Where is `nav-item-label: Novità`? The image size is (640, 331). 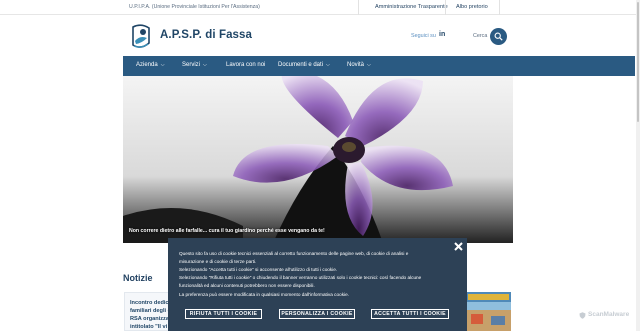
nav-item-label: Novità is located at coordinates (356, 65).